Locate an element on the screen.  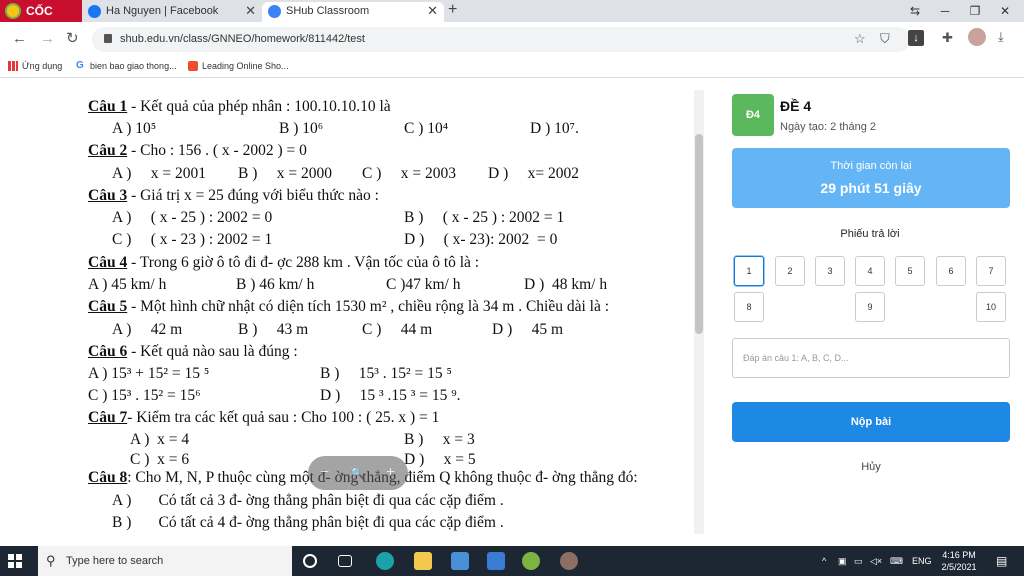
tab-label: Ha Nguyen | Facebook is located at coordinates (162, 11).